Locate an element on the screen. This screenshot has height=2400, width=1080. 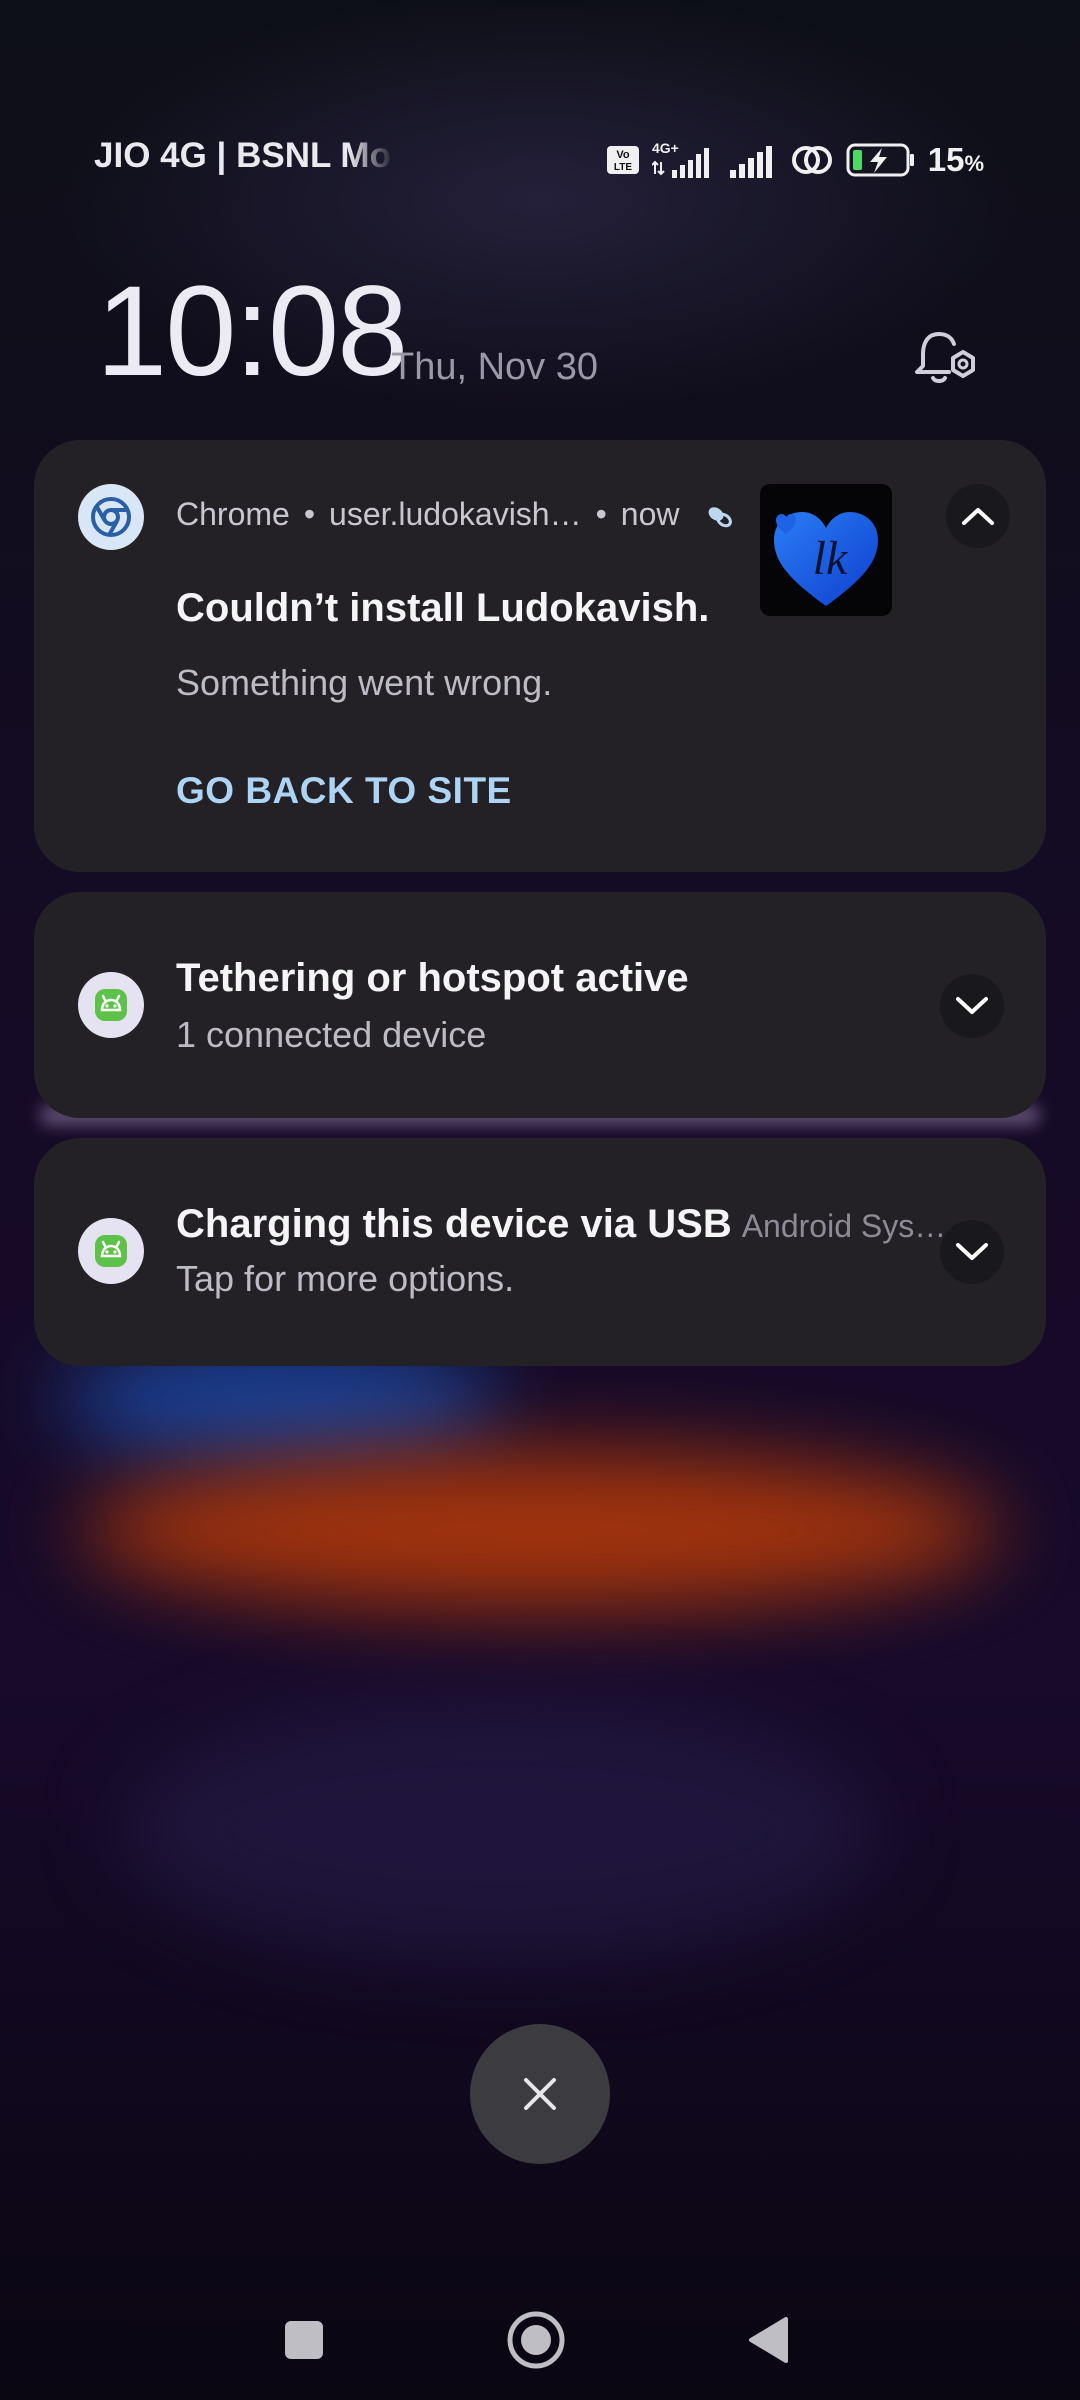
notification-text: Tap for more options. is located at coordinates (345, 1278).